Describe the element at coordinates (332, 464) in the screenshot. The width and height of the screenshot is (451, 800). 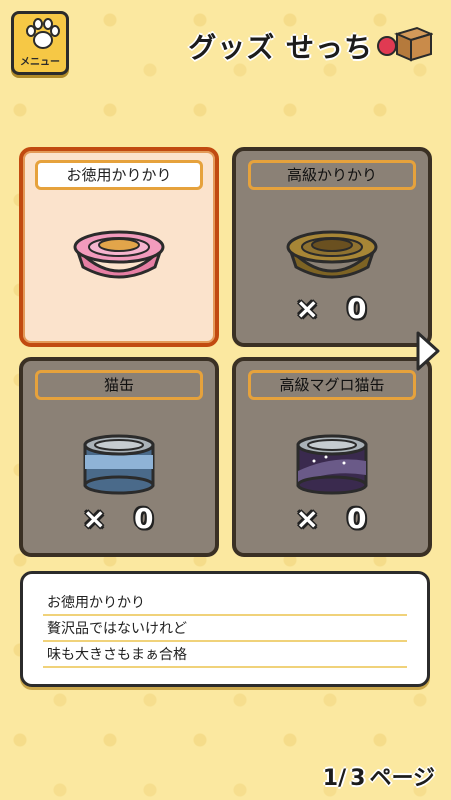
I see `purple-tuna-can-icon` at that location.